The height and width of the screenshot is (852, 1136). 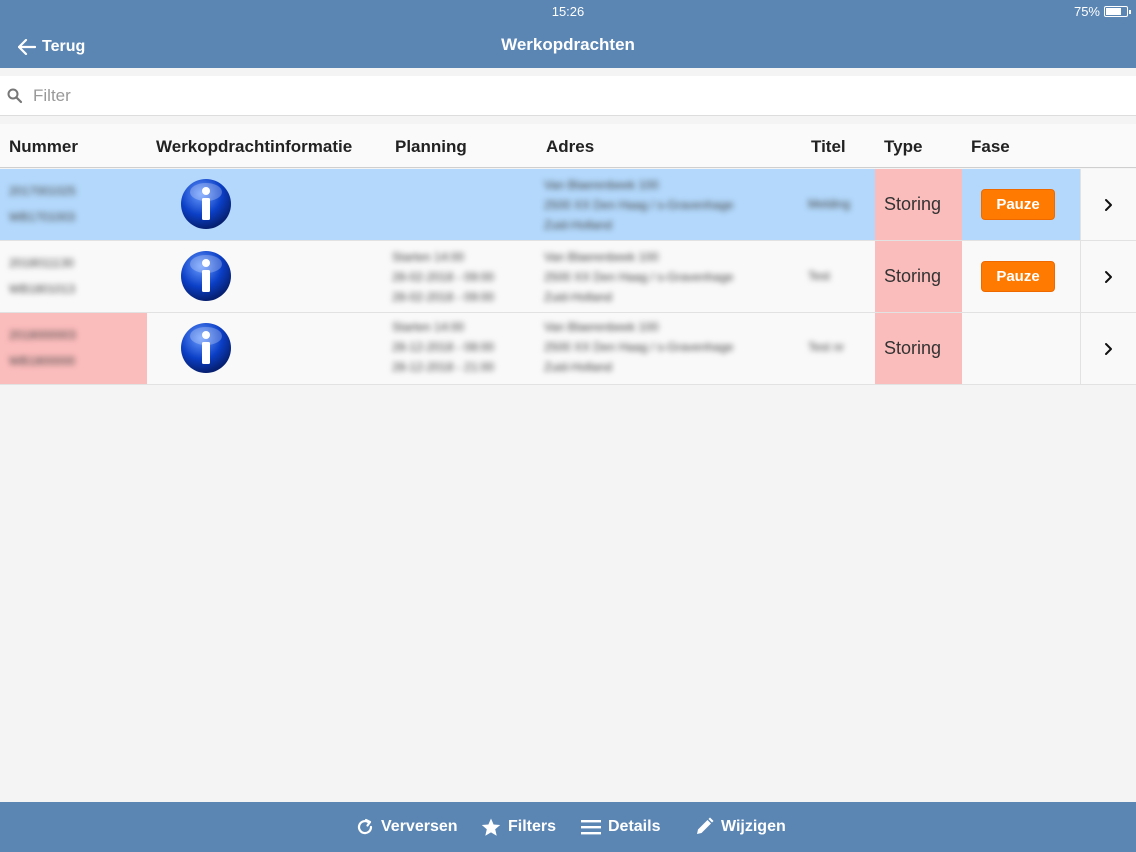 I want to click on column-header-nummer: Nummer, so click(x=43, y=147).